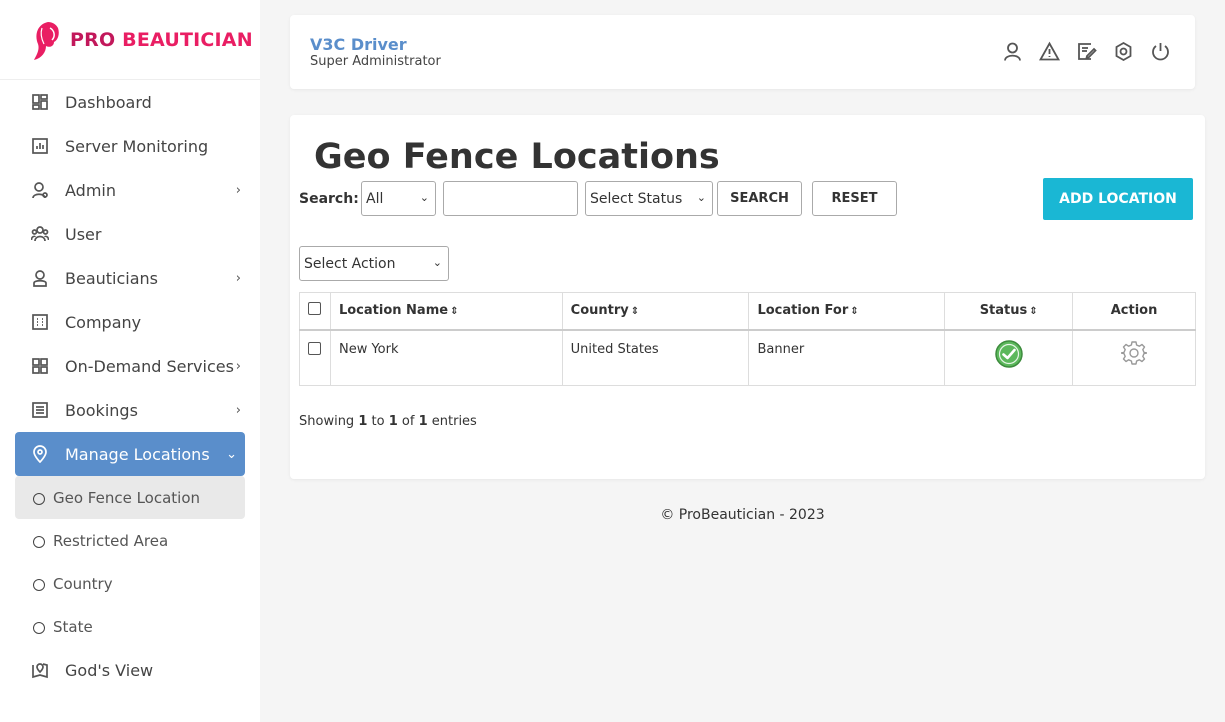  What do you see at coordinates (454, 421) in the screenshot?
I see `pagination-text: entries` at bounding box center [454, 421].